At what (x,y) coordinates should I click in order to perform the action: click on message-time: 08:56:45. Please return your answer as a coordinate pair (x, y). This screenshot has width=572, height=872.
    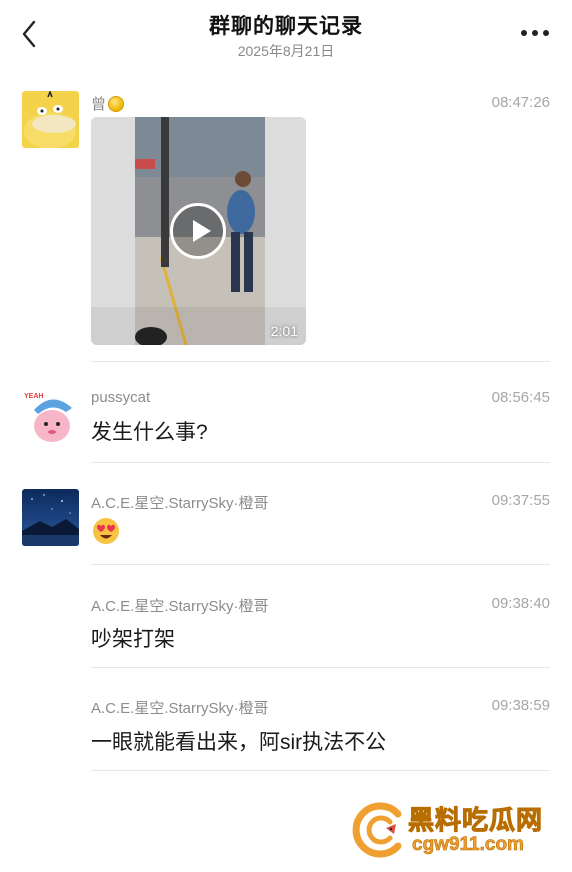
    Looking at the image, I should click on (520, 397).